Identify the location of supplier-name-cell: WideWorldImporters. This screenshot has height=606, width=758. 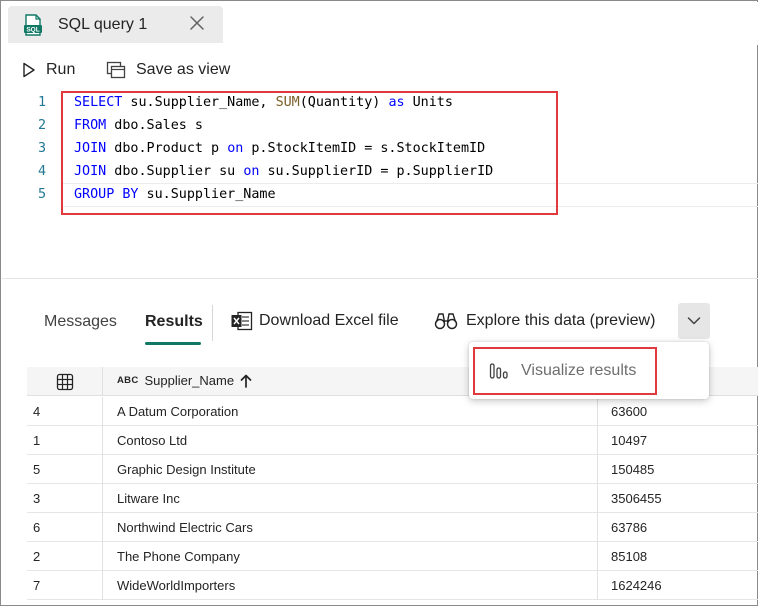
(176, 585).